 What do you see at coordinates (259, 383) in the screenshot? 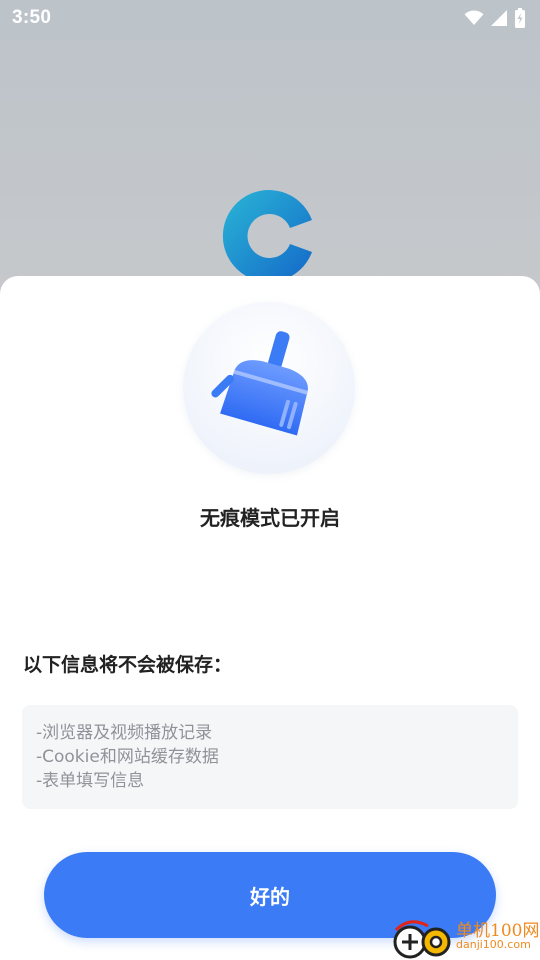
I see `broom-clean-icon` at bounding box center [259, 383].